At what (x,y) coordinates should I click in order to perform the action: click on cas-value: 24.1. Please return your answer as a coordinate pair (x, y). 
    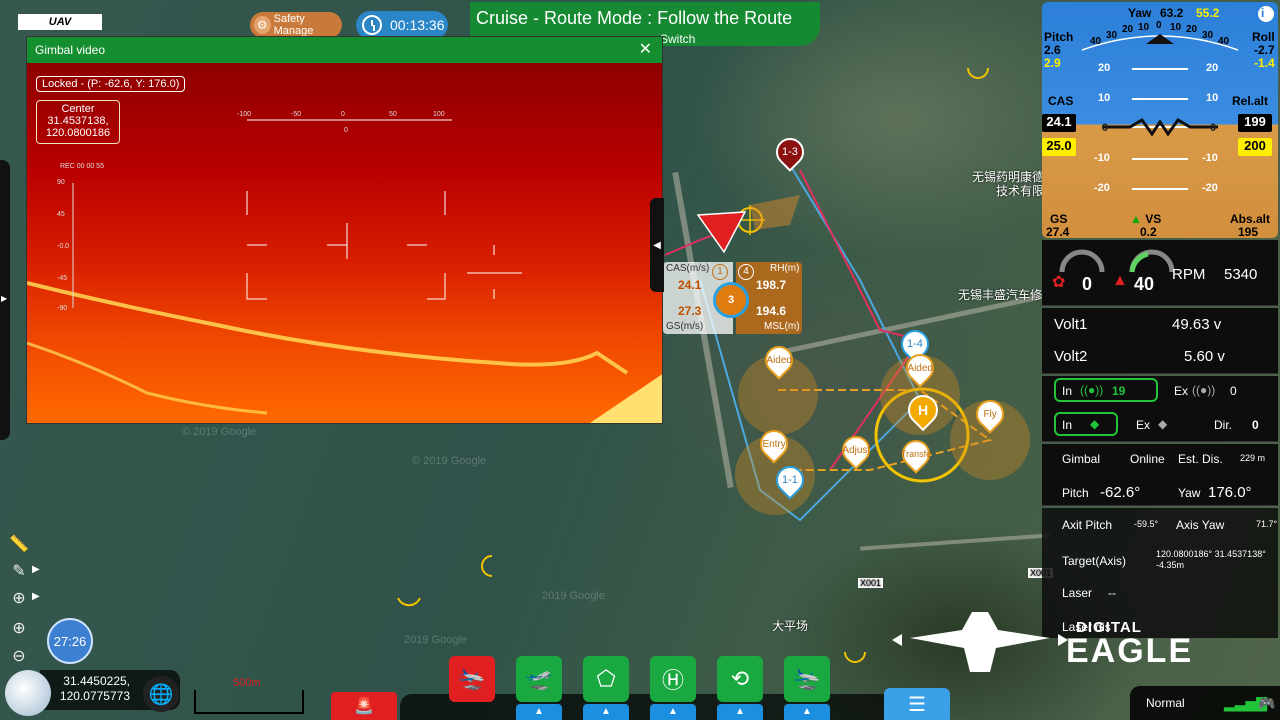
    Looking at the image, I should click on (690, 285).